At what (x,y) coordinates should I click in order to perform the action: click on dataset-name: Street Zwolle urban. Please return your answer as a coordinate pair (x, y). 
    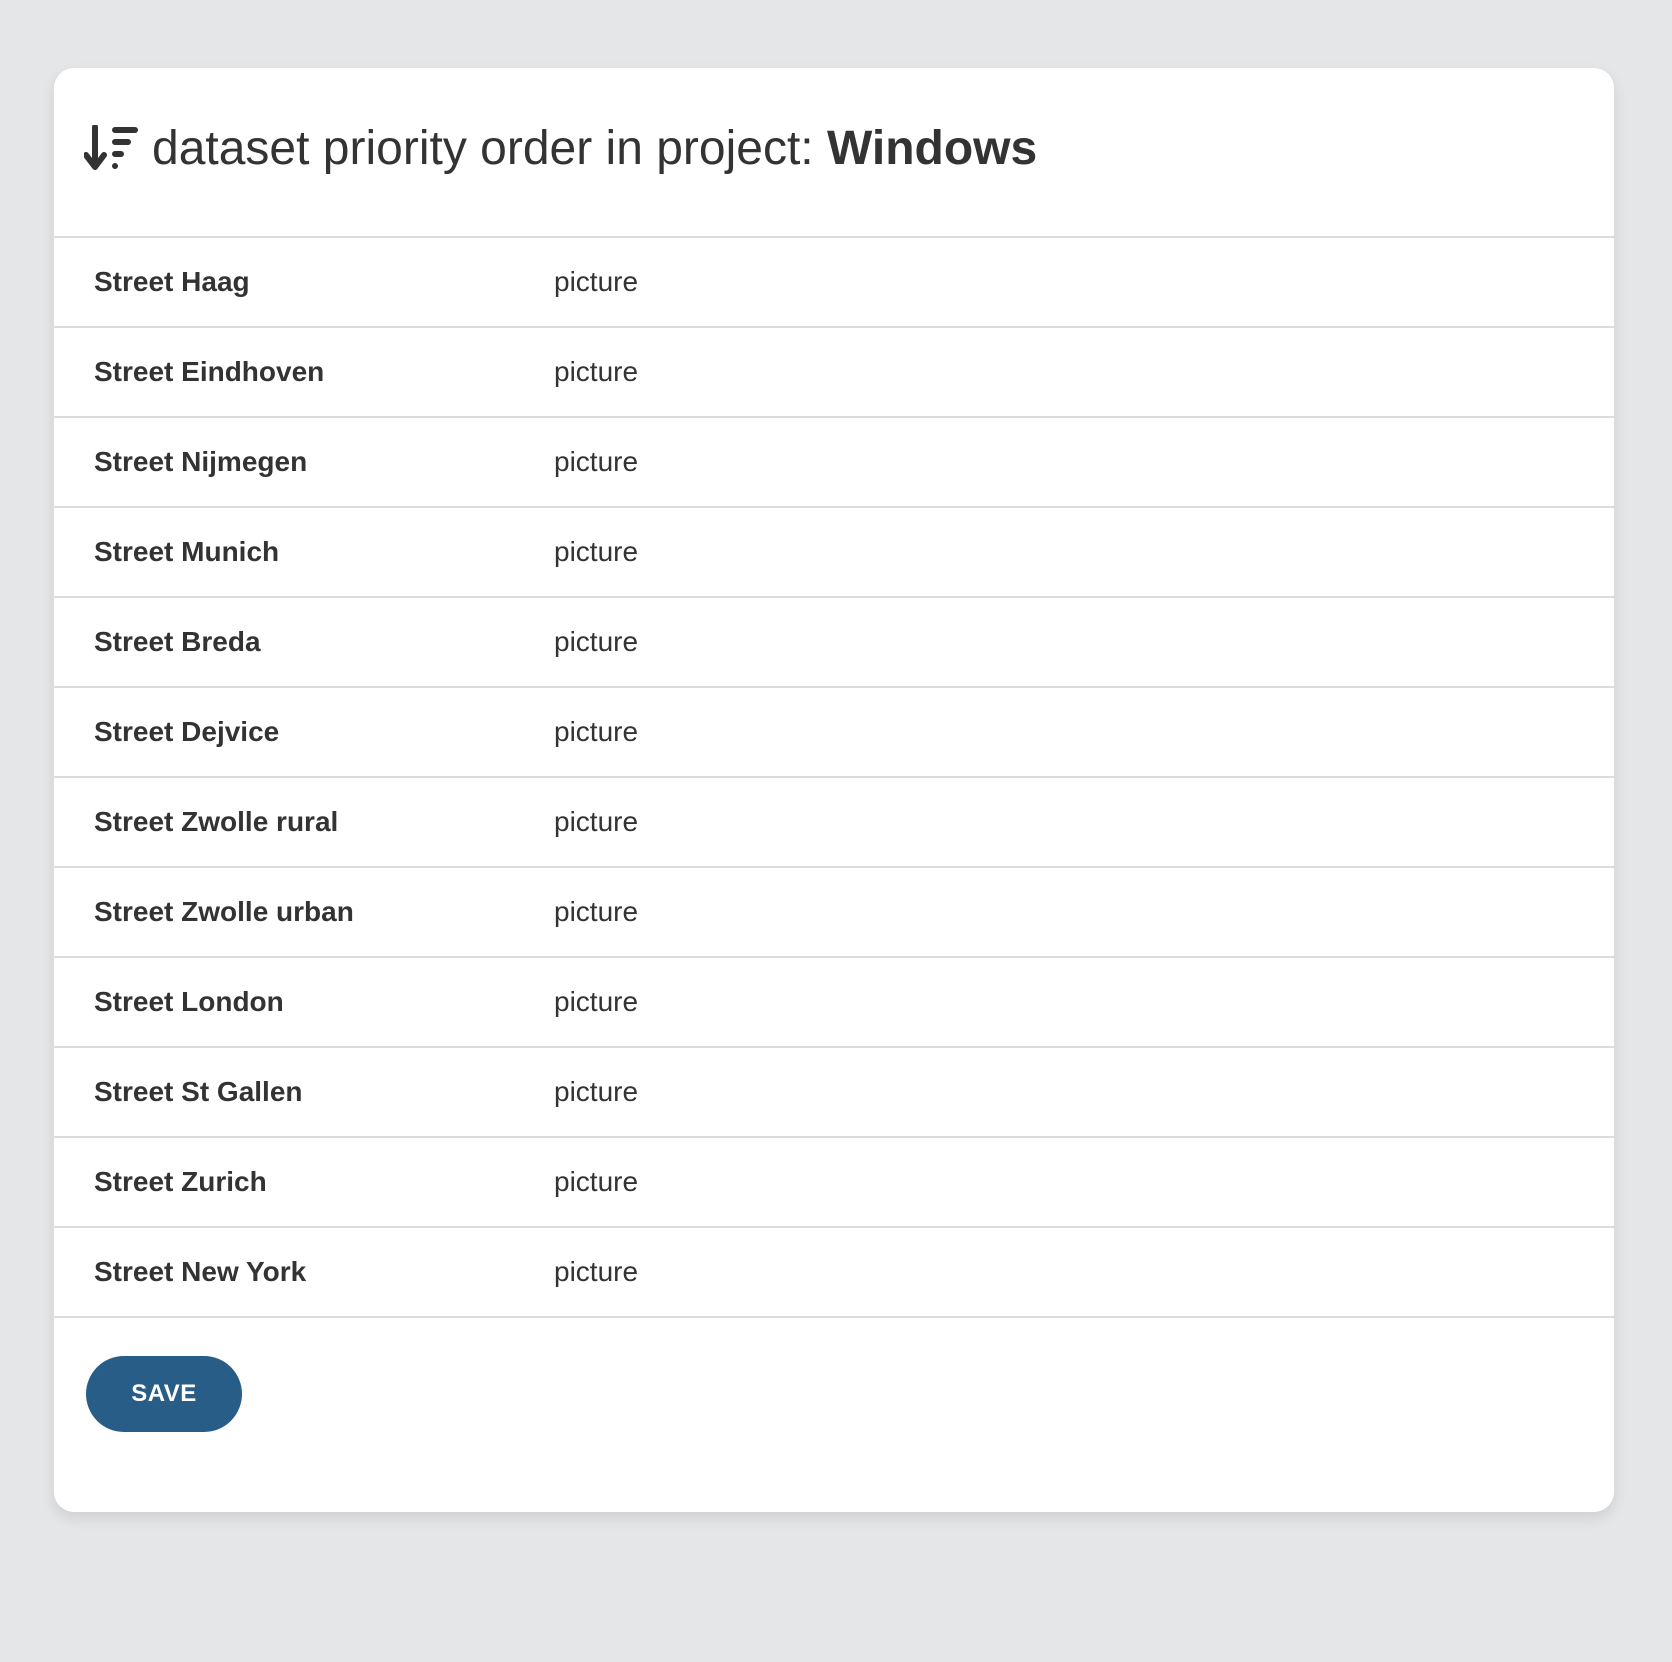
    Looking at the image, I should click on (224, 911).